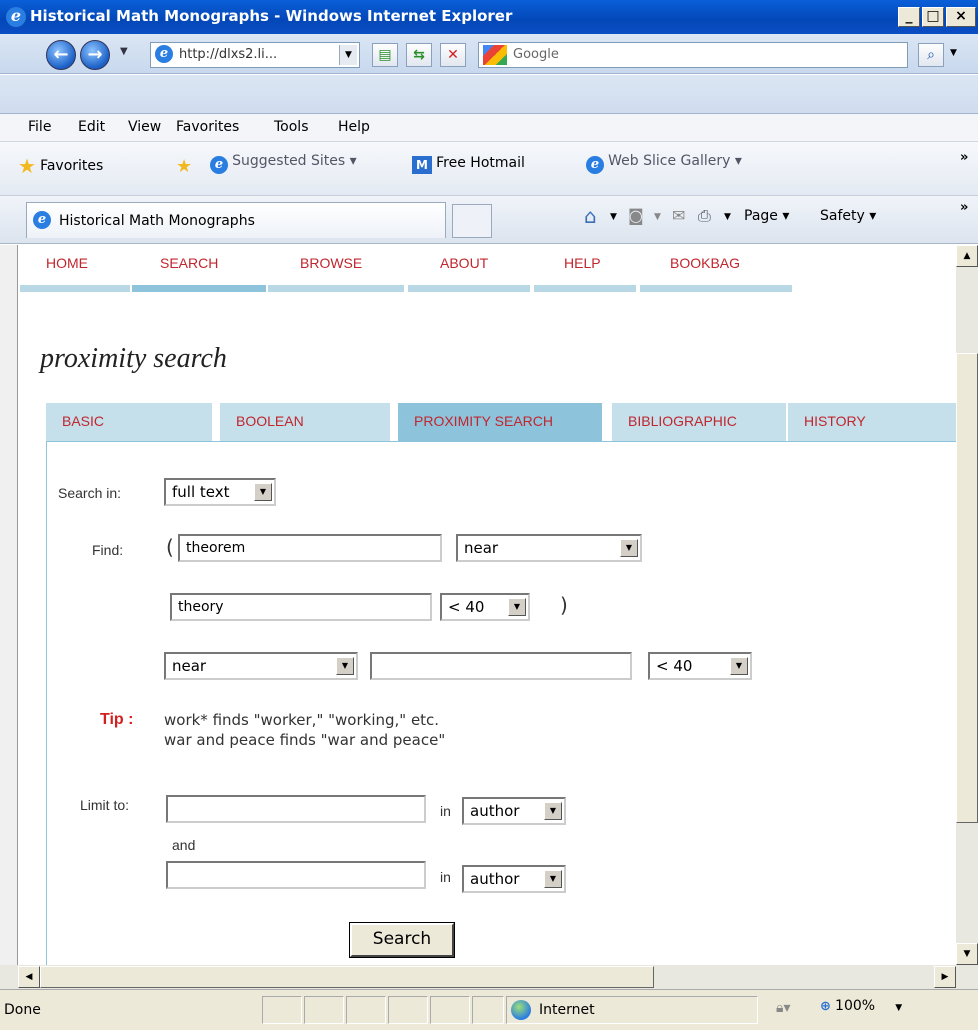 The image size is (978, 1030). What do you see at coordinates (964, 207) in the screenshot?
I see `command-more-icon: »` at bounding box center [964, 207].